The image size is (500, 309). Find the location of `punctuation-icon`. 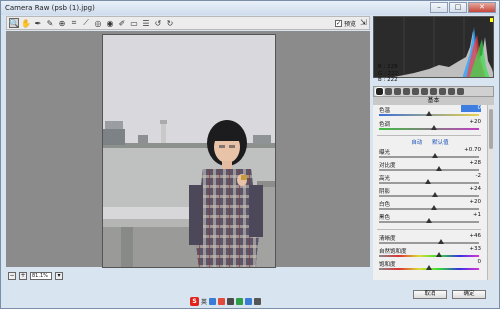

punctuation-icon is located at coordinates (213, 301).